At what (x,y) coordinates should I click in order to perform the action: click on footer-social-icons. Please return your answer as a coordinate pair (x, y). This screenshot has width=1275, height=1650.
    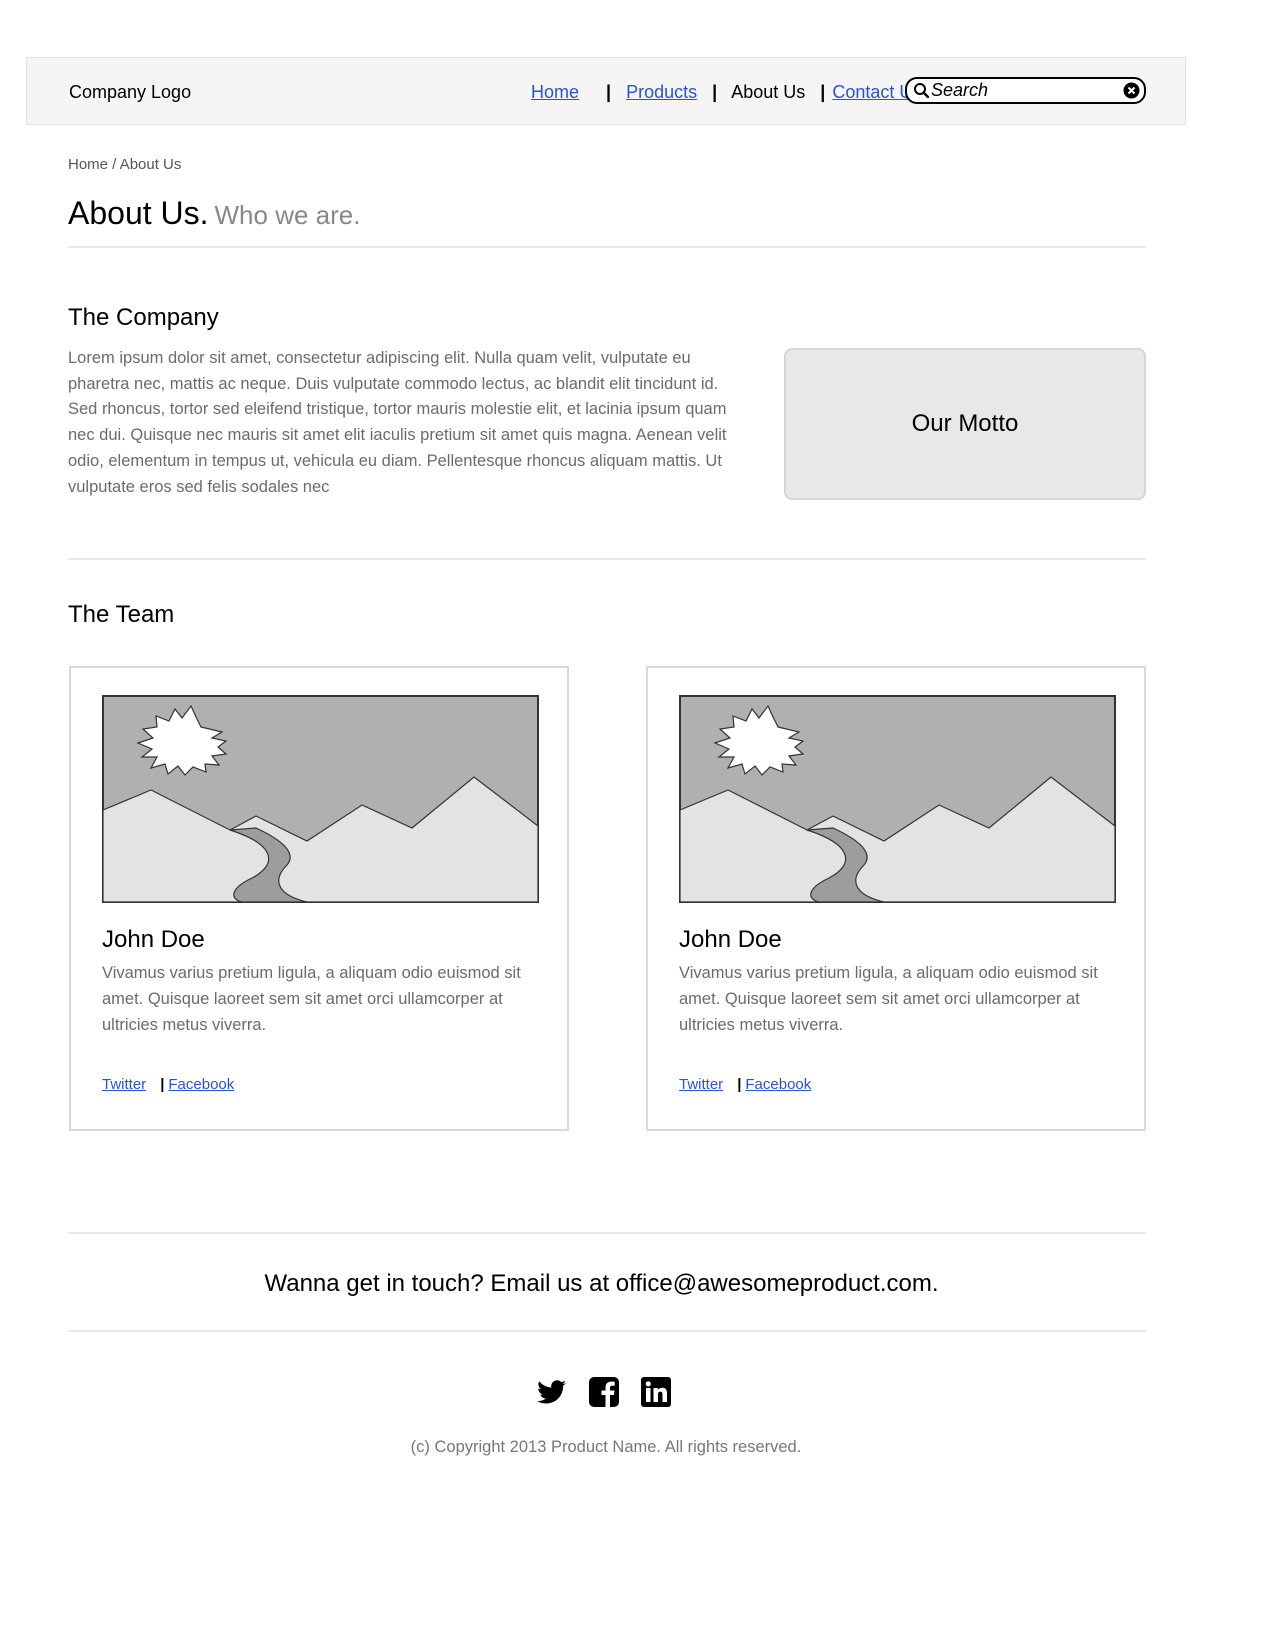
    Looking at the image, I should click on (604, 1392).